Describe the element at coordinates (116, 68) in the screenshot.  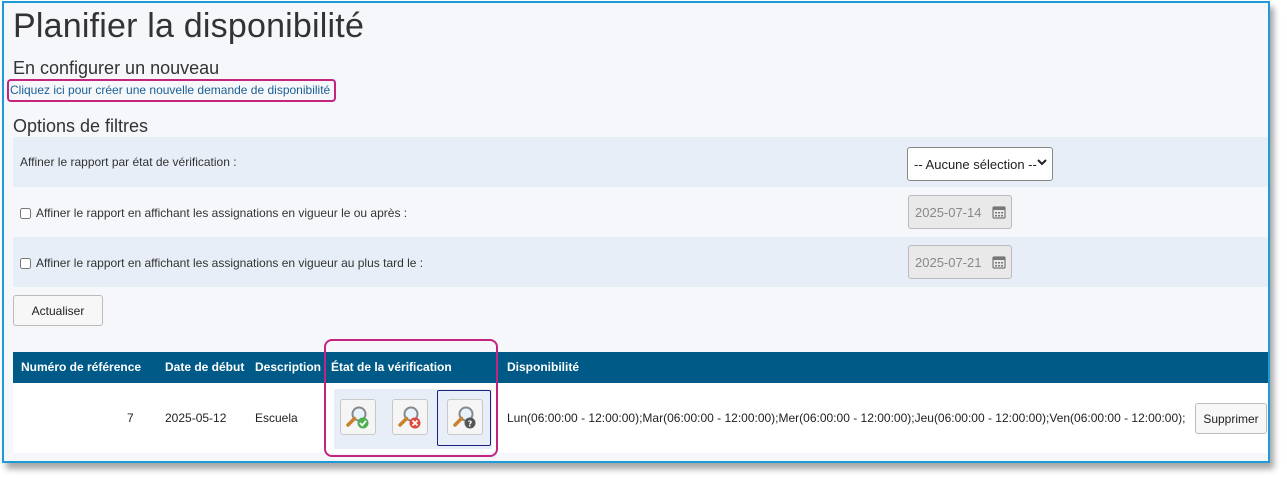
I see `create-section-title: En configurer un nouveau` at that location.